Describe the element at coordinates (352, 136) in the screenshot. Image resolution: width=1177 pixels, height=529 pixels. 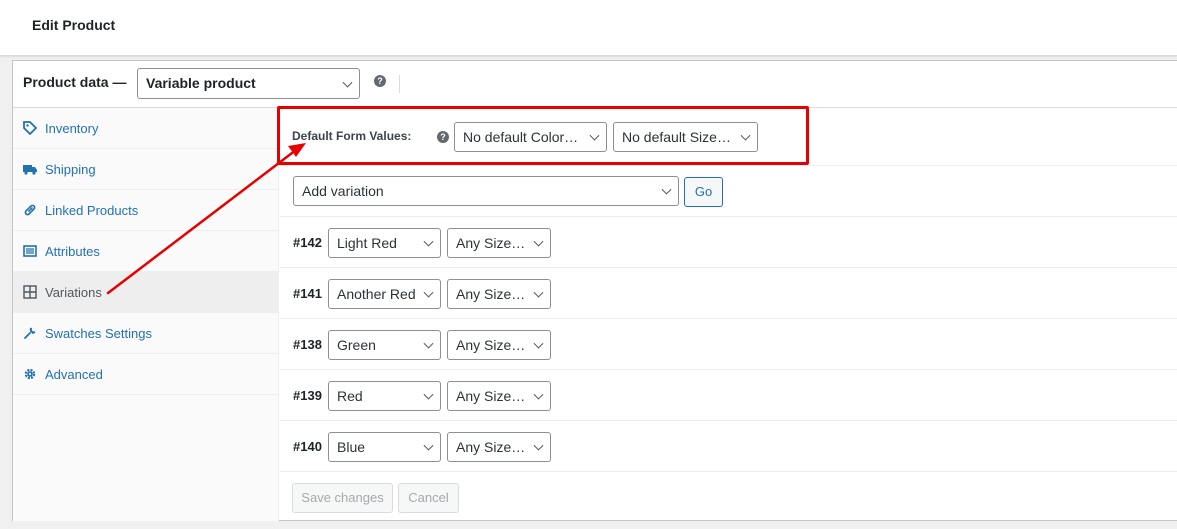
I see `default-form-values-label: Default Form Values:` at that location.